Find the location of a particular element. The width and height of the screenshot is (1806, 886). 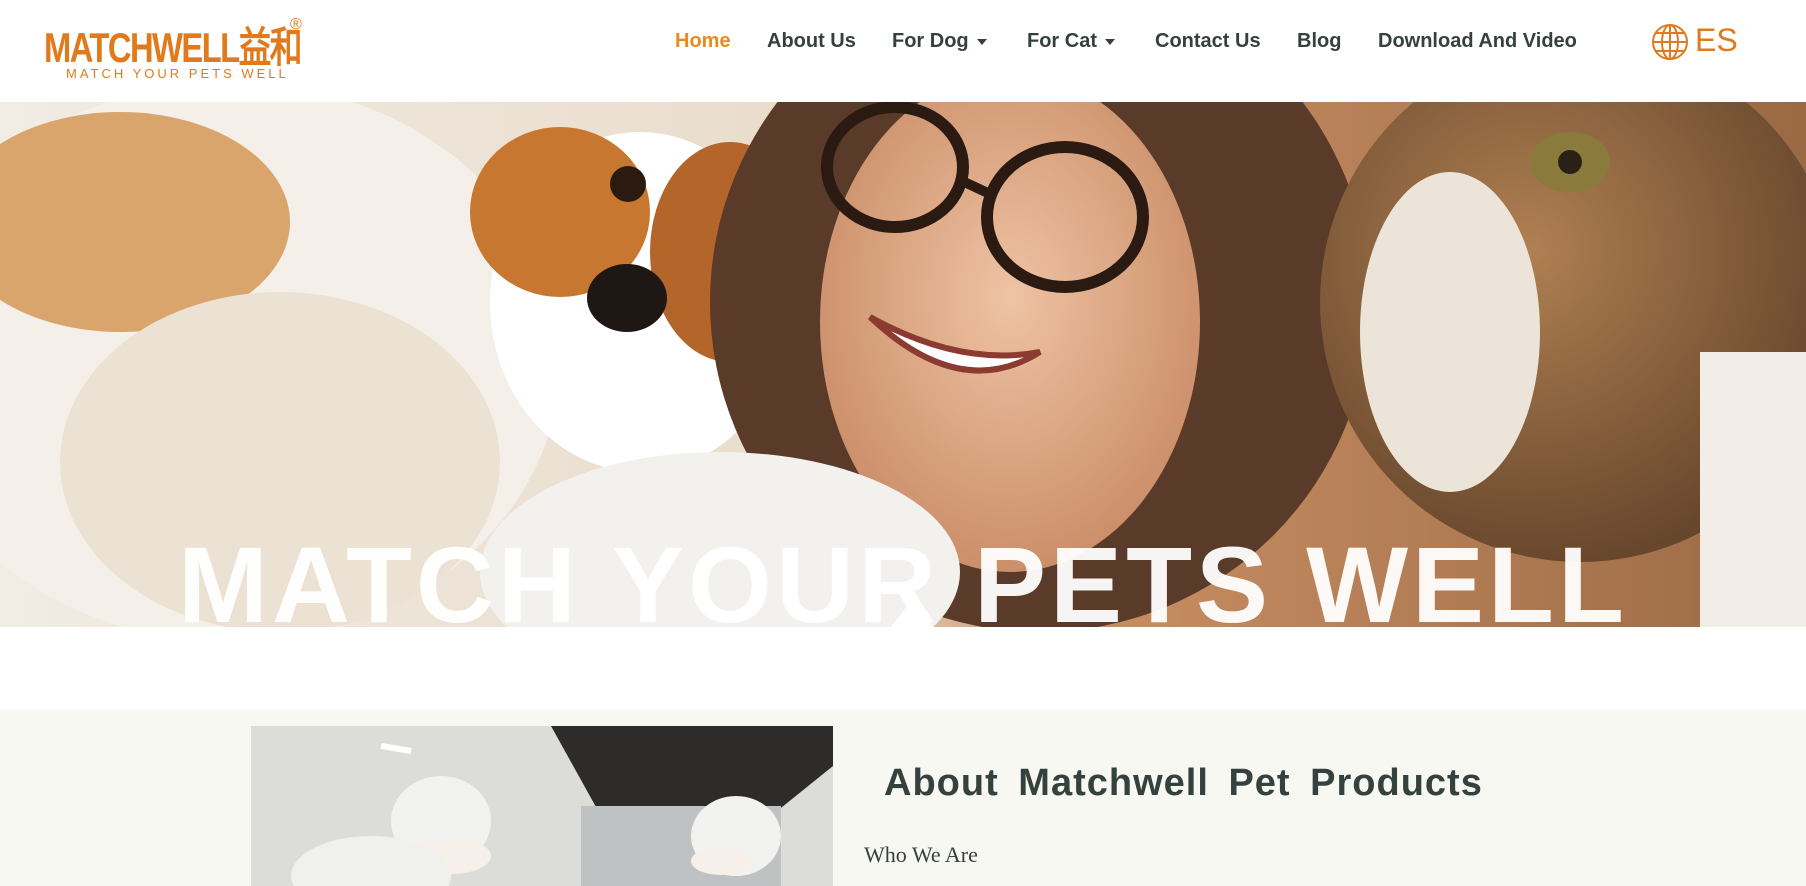

factory-photo-art is located at coordinates (542, 806).